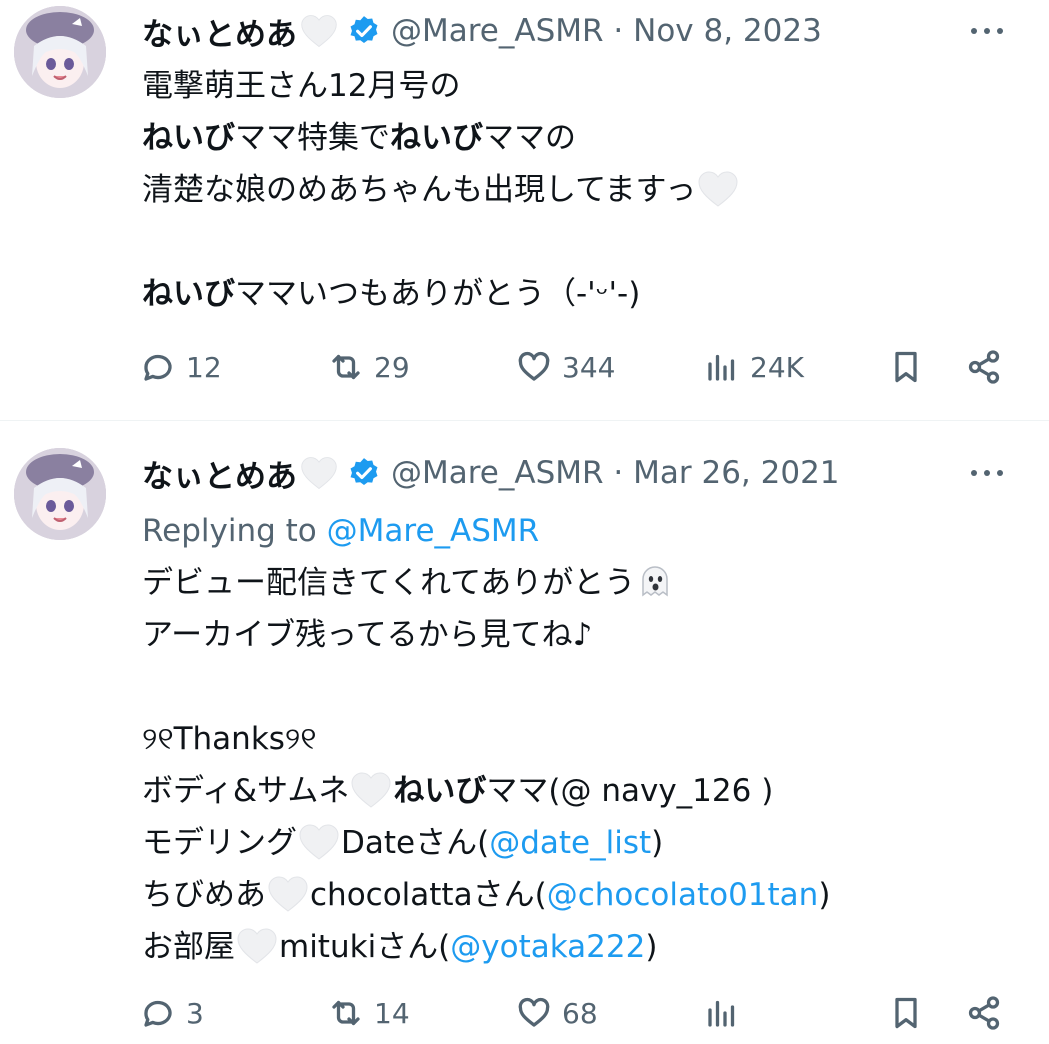  Describe the element at coordinates (630, 791) in the screenshot. I see `text-line: ママ(@ navy_126 )` at that location.